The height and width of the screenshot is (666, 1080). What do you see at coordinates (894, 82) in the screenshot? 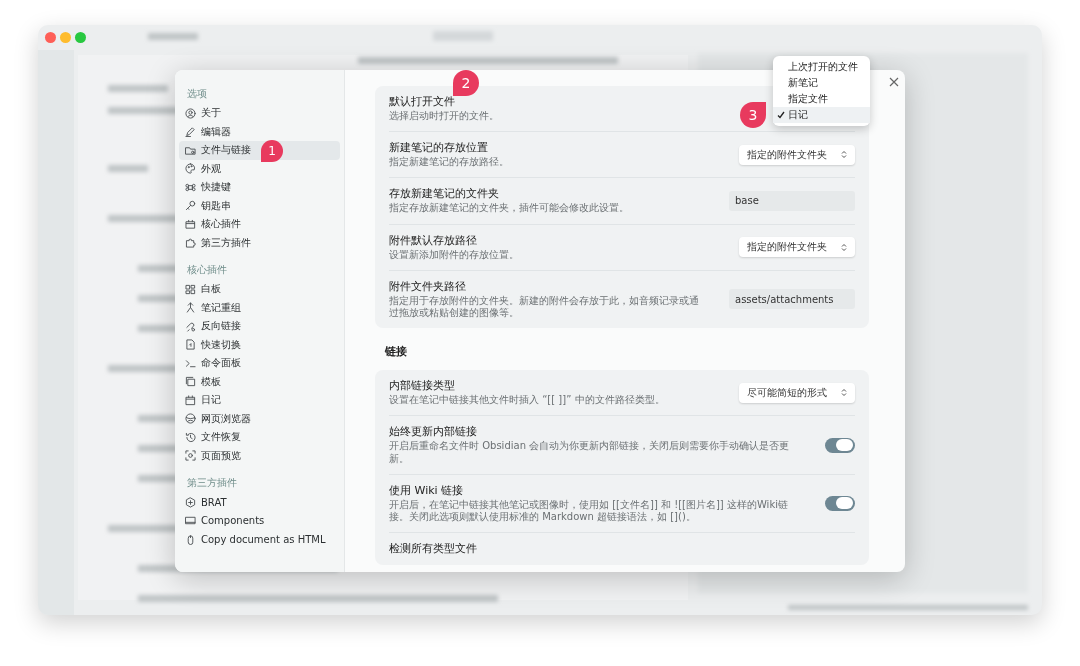
I see `close-icon` at bounding box center [894, 82].